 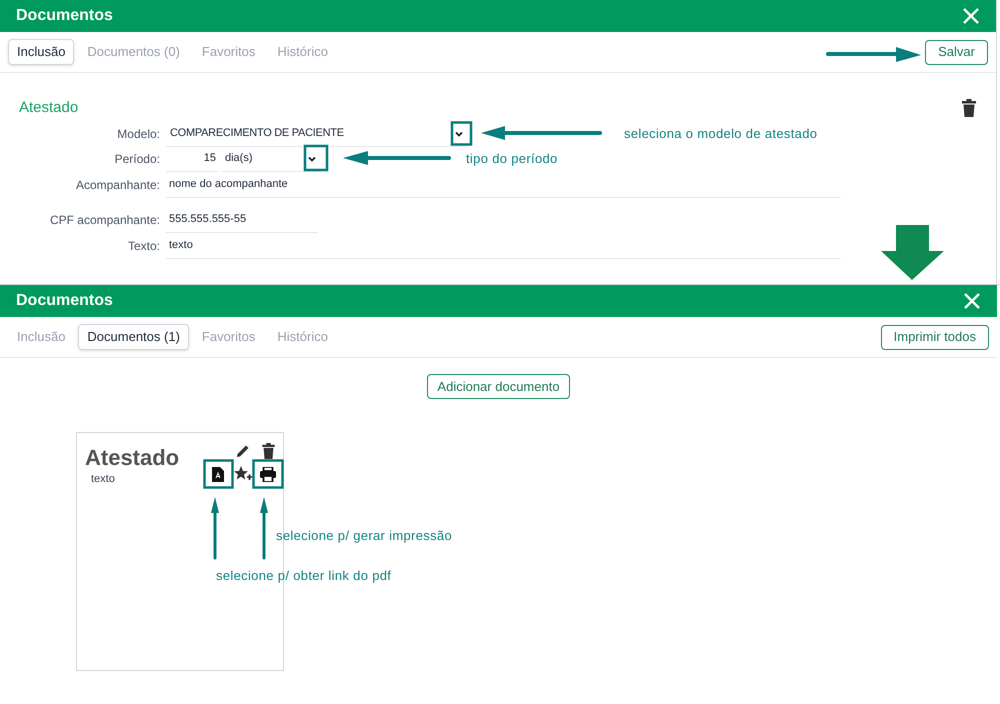 I want to click on field-label: Modelo:, so click(x=138, y=134).